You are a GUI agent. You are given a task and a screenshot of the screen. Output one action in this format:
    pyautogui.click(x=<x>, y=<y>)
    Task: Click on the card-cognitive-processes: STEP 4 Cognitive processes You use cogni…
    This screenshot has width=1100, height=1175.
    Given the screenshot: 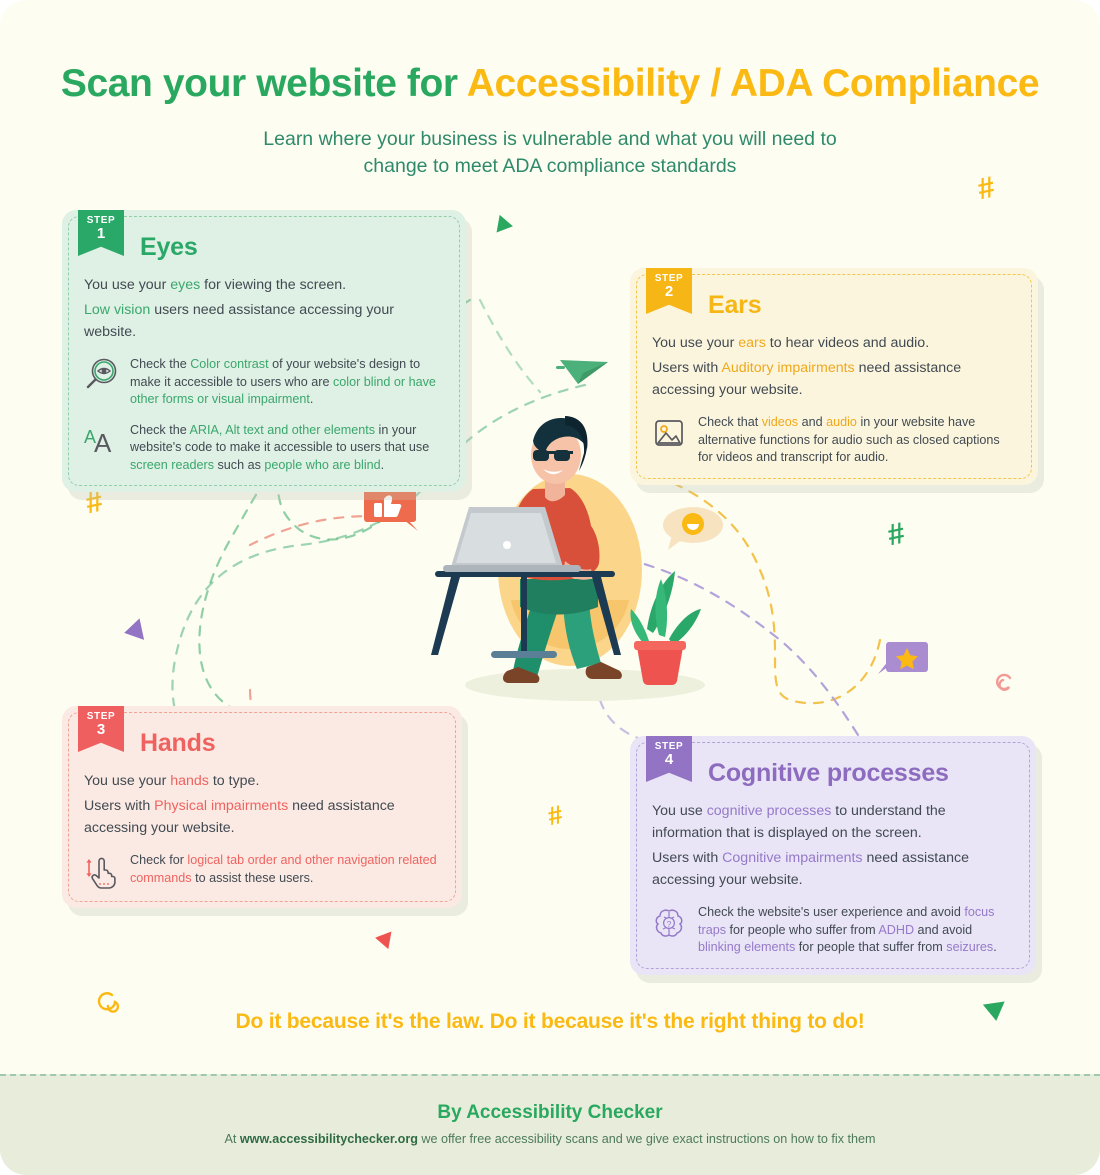 What is the action you would take?
    pyautogui.click(x=833, y=855)
    